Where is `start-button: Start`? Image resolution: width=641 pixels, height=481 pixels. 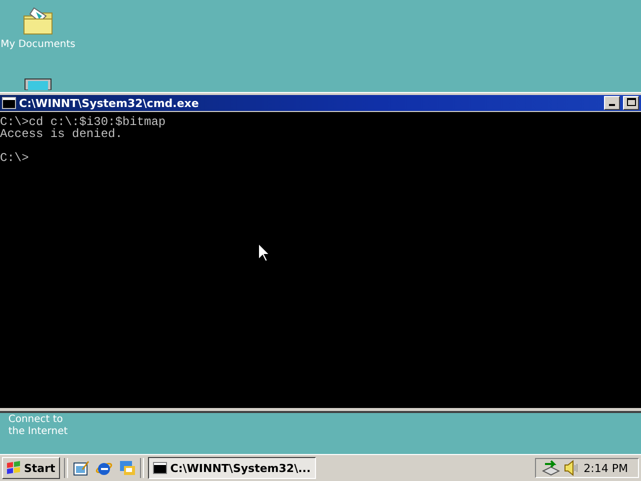 start-button: Start is located at coordinates (31, 468).